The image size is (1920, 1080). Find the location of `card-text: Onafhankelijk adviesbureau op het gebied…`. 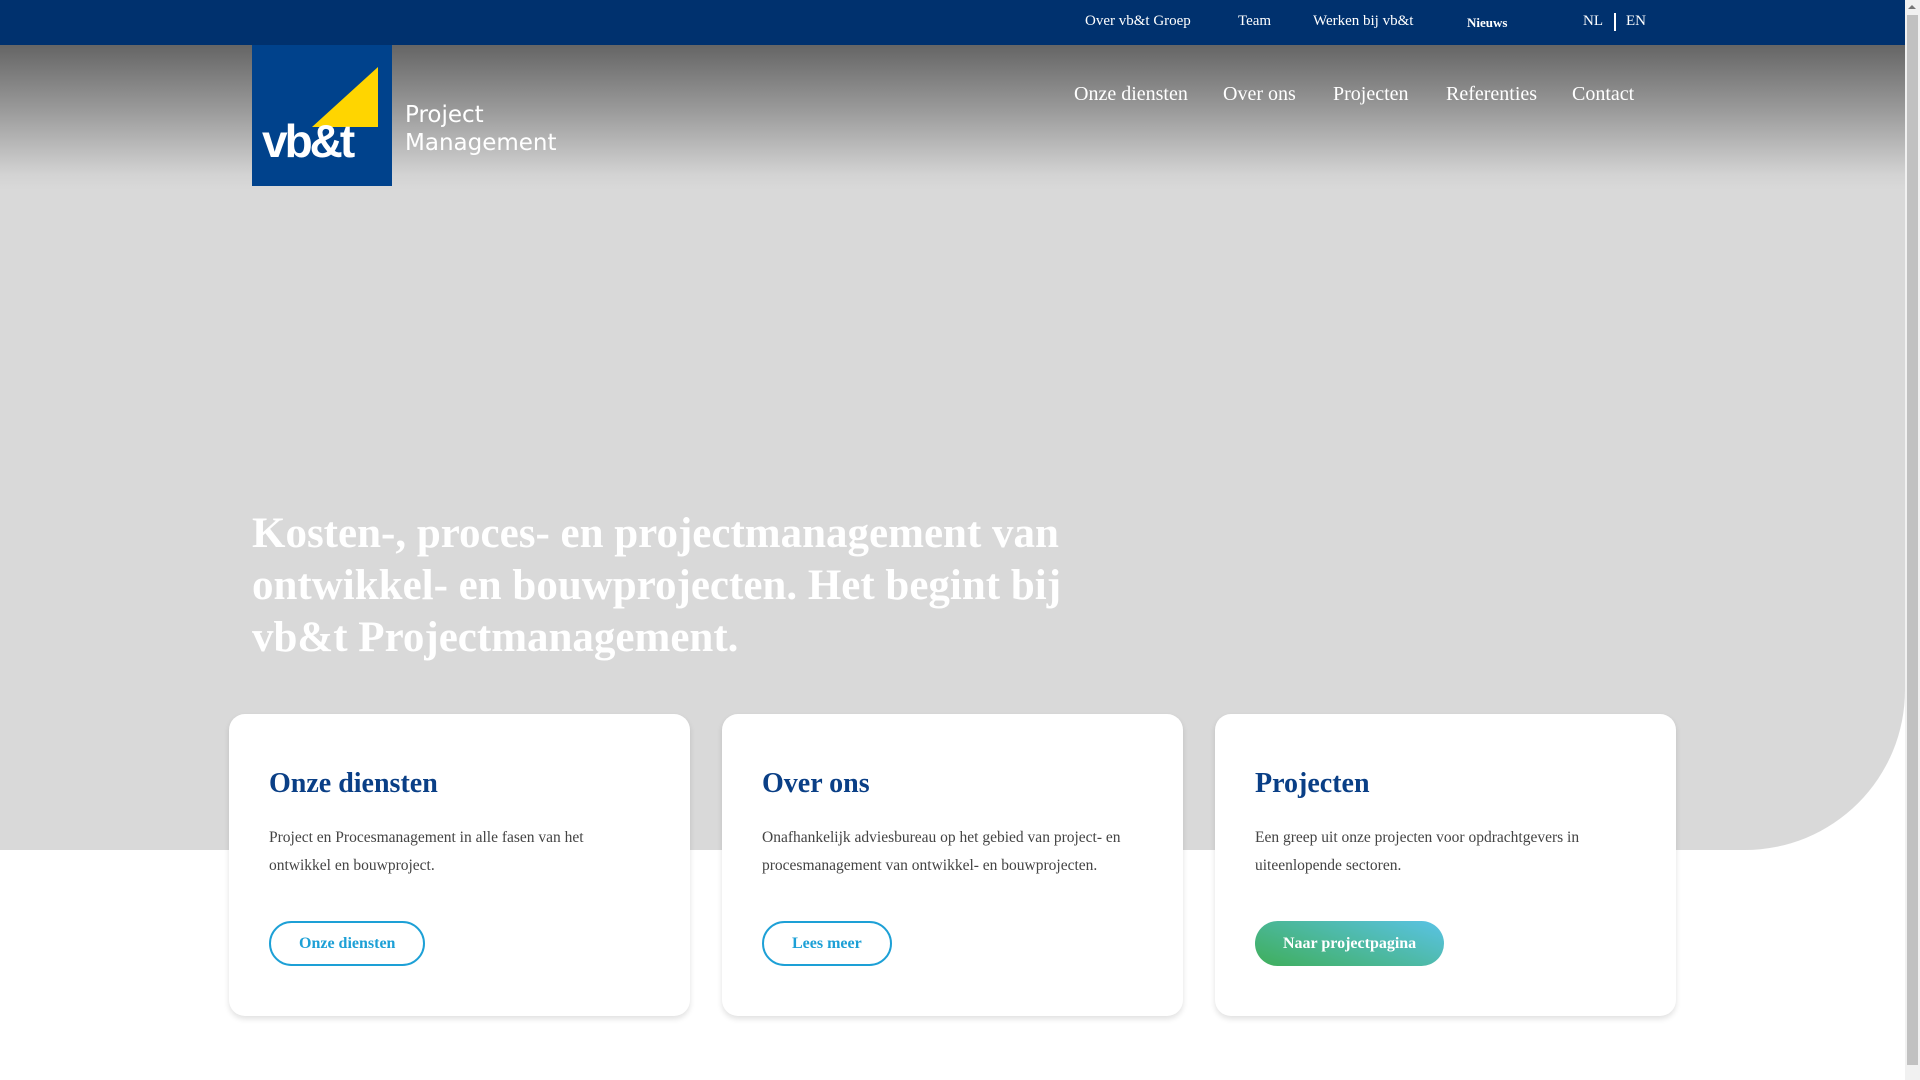

card-text: Onafhankelijk adviesbureau op het gebied… is located at coordinates (941, 851).